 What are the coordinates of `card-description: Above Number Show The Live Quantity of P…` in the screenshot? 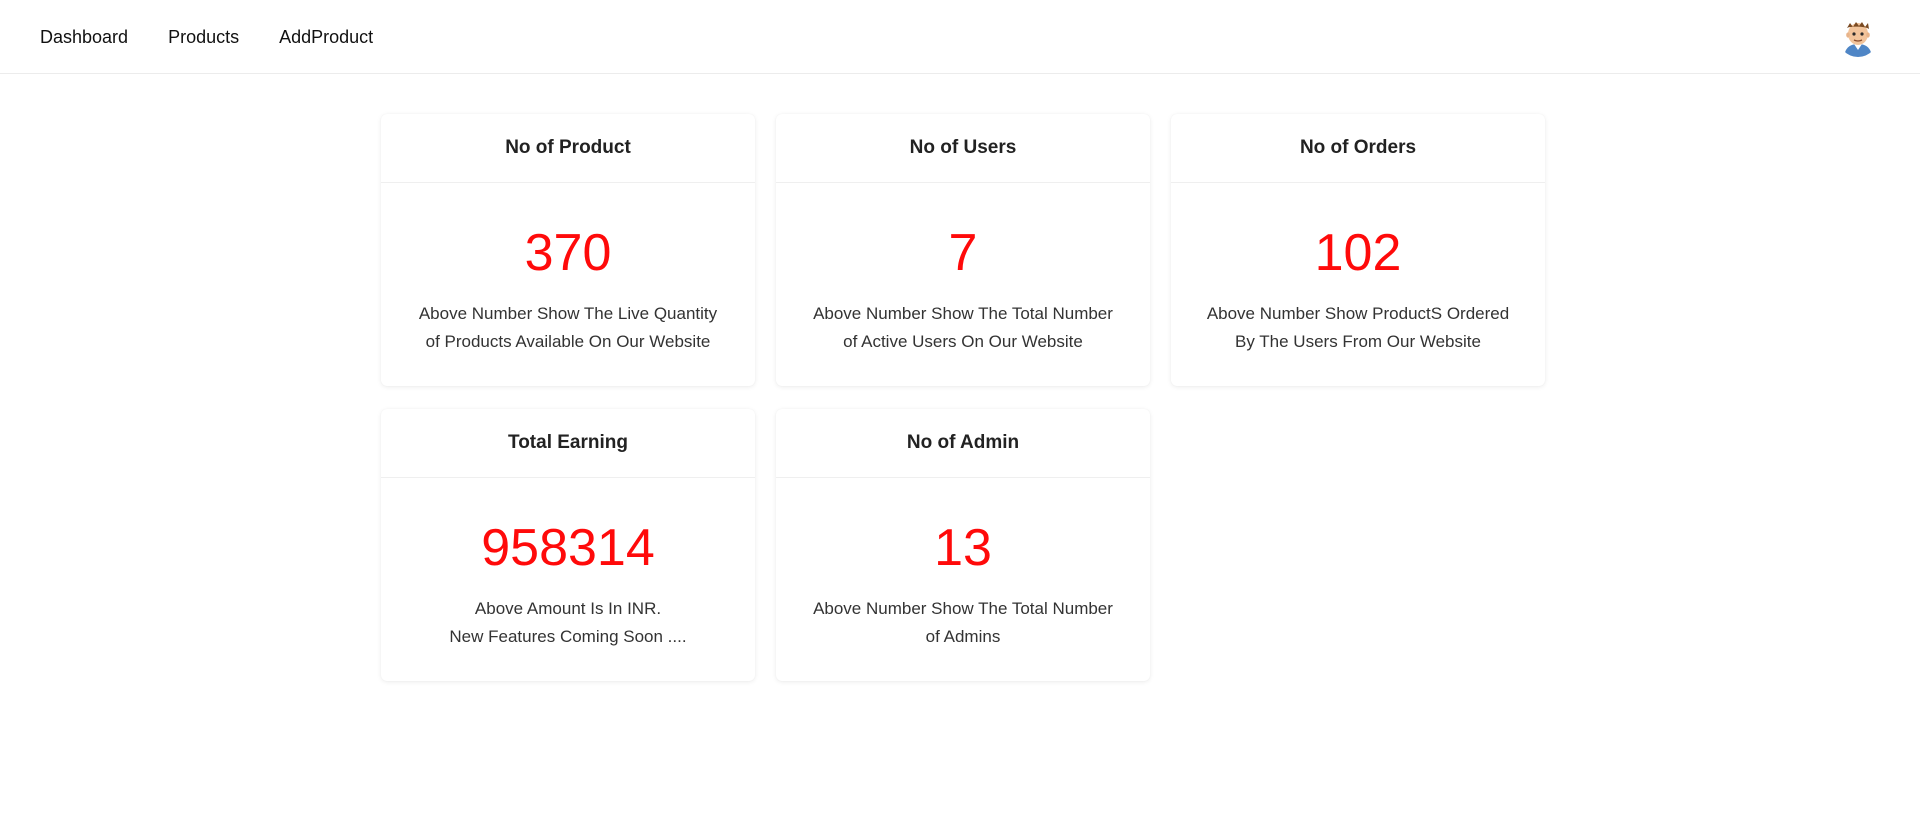 It's located at (568, 328).